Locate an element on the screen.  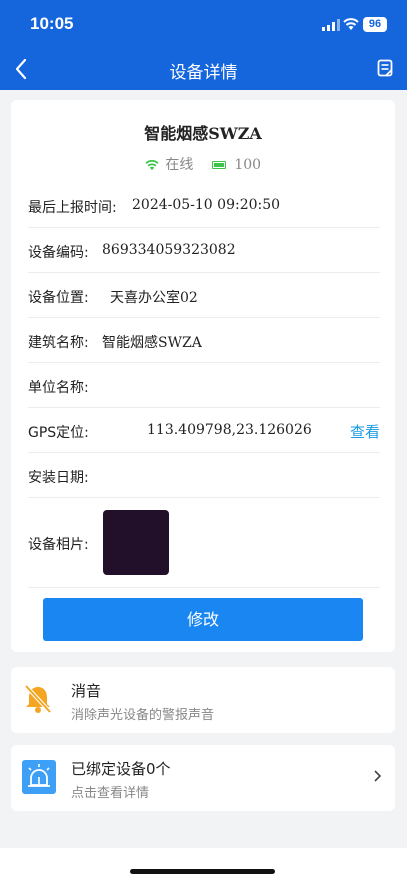
mute-title: 消音 is located at coordinates (86, 691).